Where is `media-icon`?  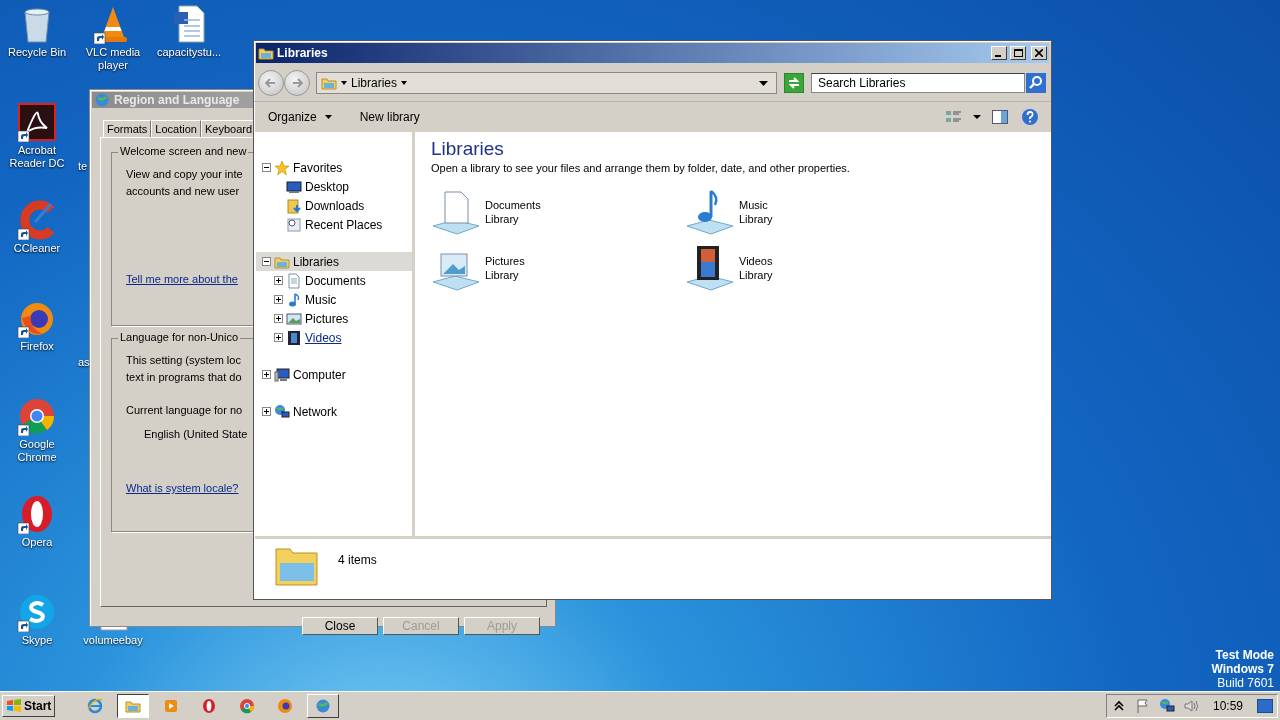
media-icon is located at coordinates (171, 706).